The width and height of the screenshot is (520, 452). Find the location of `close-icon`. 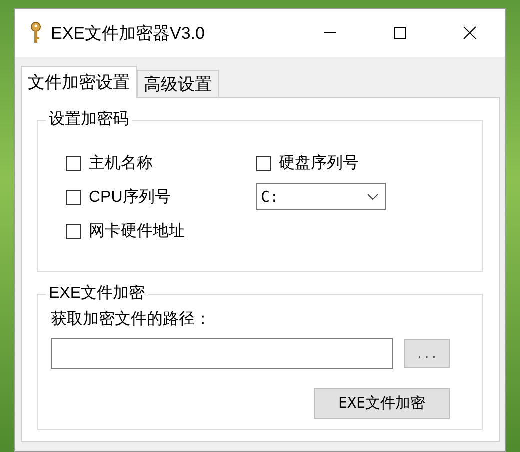

close-icon is located at coordinates (470, 33).